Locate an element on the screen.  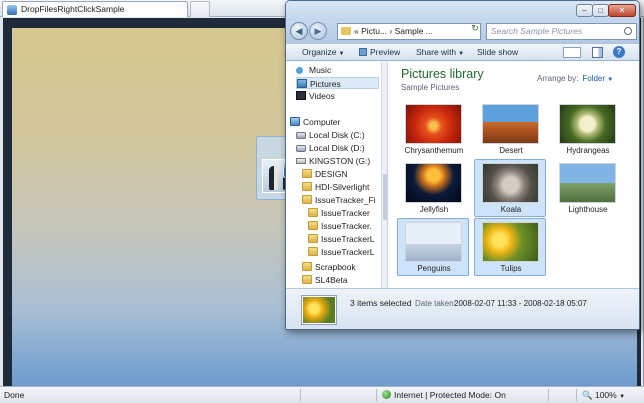
pictures-icon is located at coordinates (302, 83).